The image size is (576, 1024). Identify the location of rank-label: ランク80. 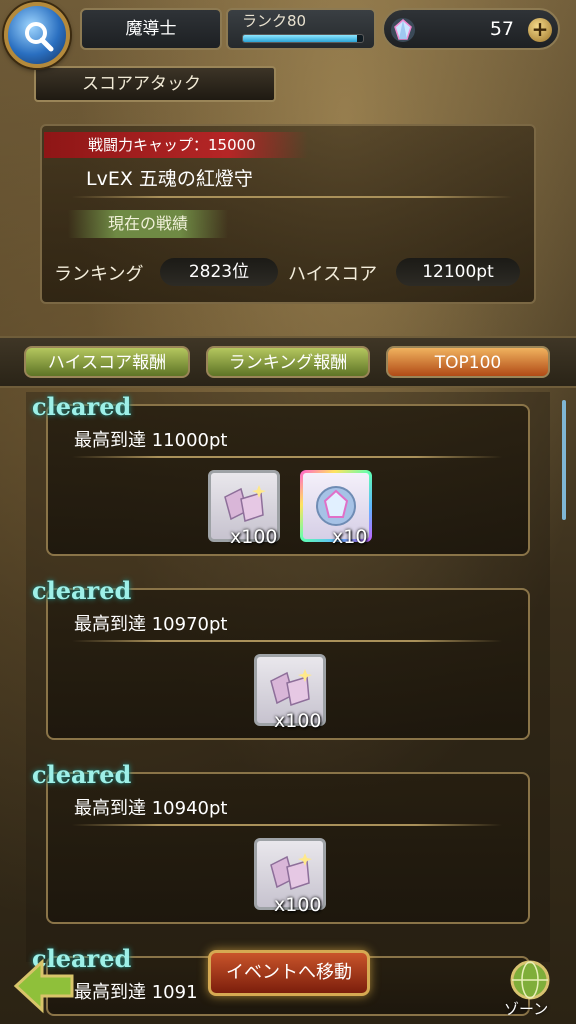
(274, 21).